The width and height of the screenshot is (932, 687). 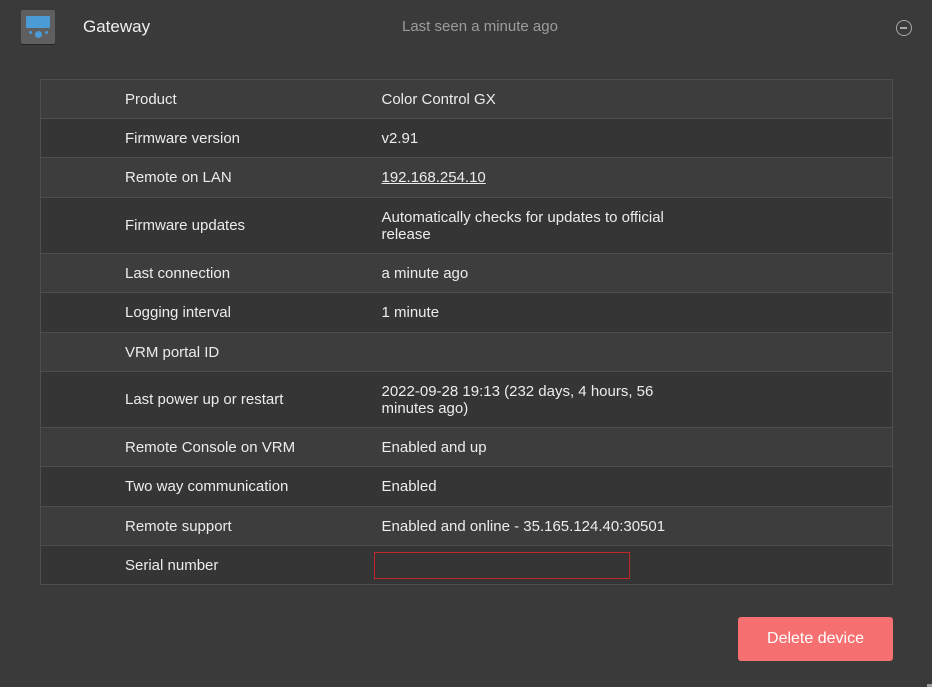 I want to click on row-value: v2.91, so click(x=637, y=138).